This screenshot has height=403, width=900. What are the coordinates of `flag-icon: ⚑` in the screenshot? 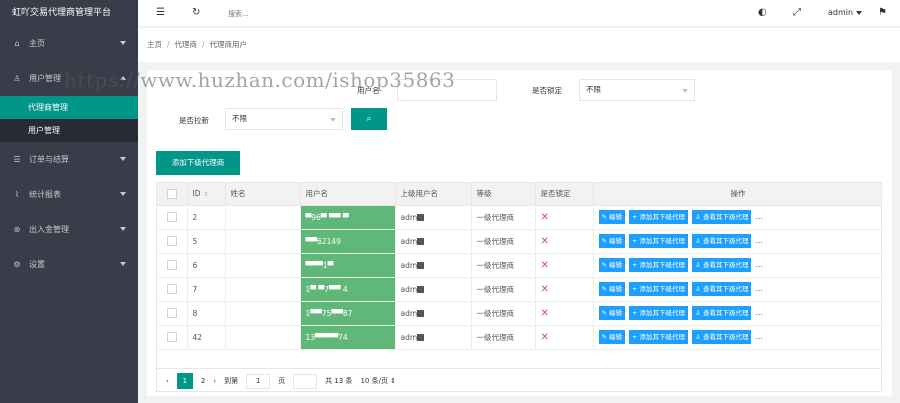 It's located at (882, 12).